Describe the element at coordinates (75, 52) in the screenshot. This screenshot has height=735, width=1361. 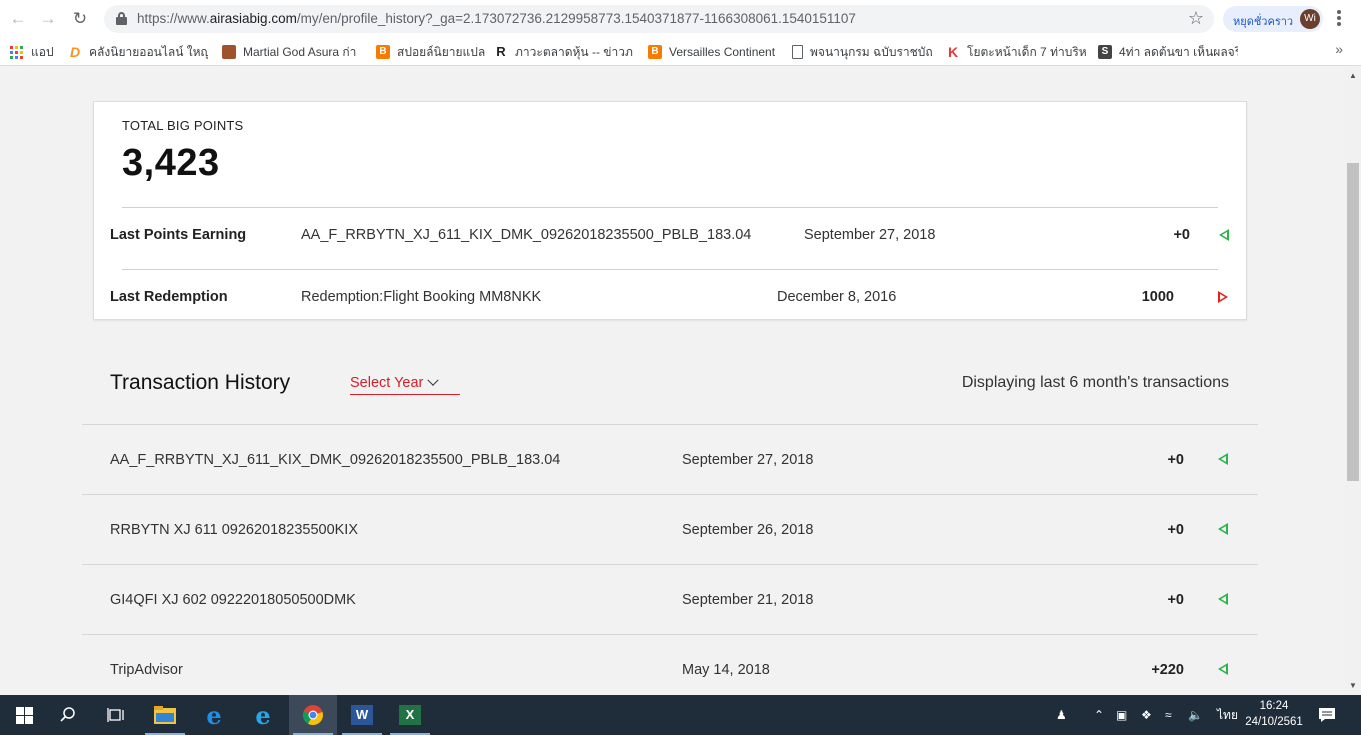
I see `d-logo-icon: D` at that location.